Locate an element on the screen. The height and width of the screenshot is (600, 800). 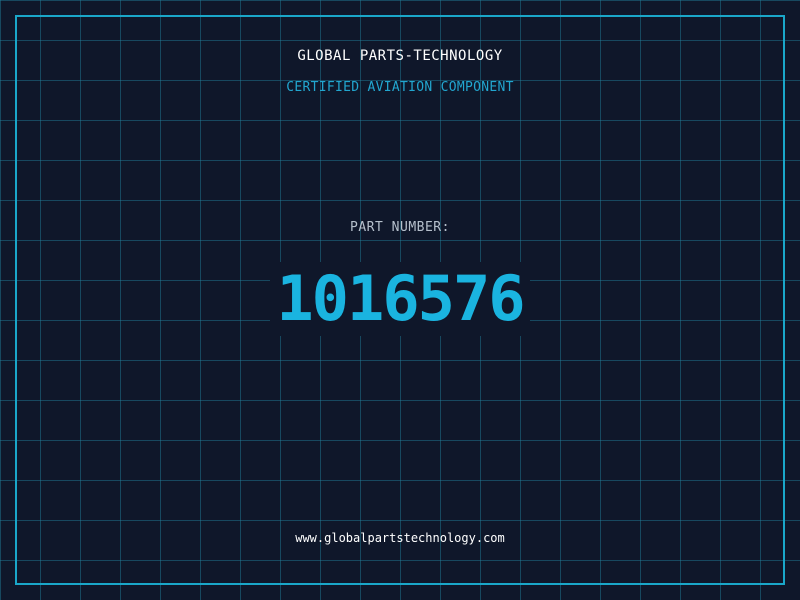
website-url: www.globalpartstechnology.com is located at coordinates (400, 538).